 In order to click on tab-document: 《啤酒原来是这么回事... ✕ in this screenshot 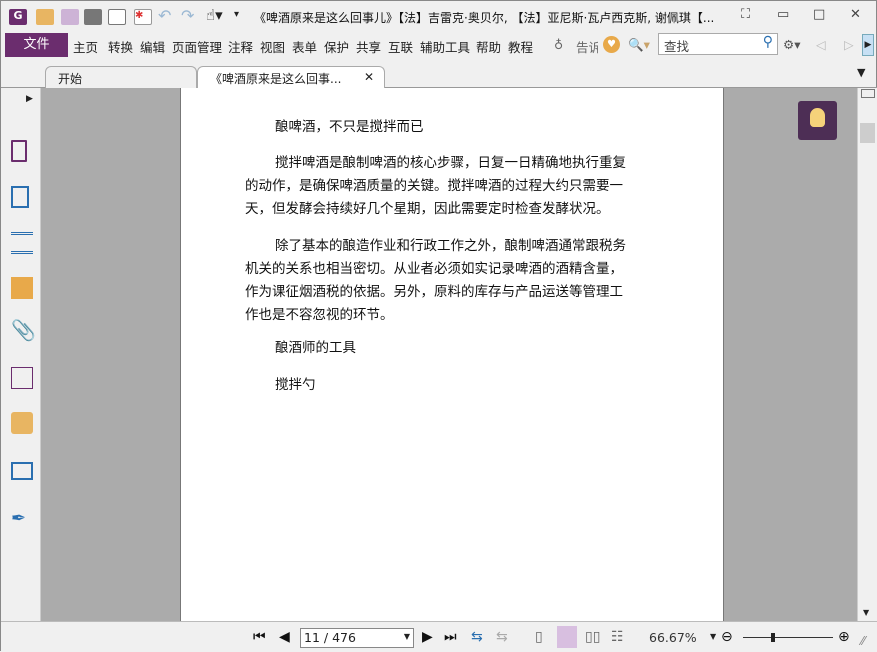, I will do `click(291, 77)`.